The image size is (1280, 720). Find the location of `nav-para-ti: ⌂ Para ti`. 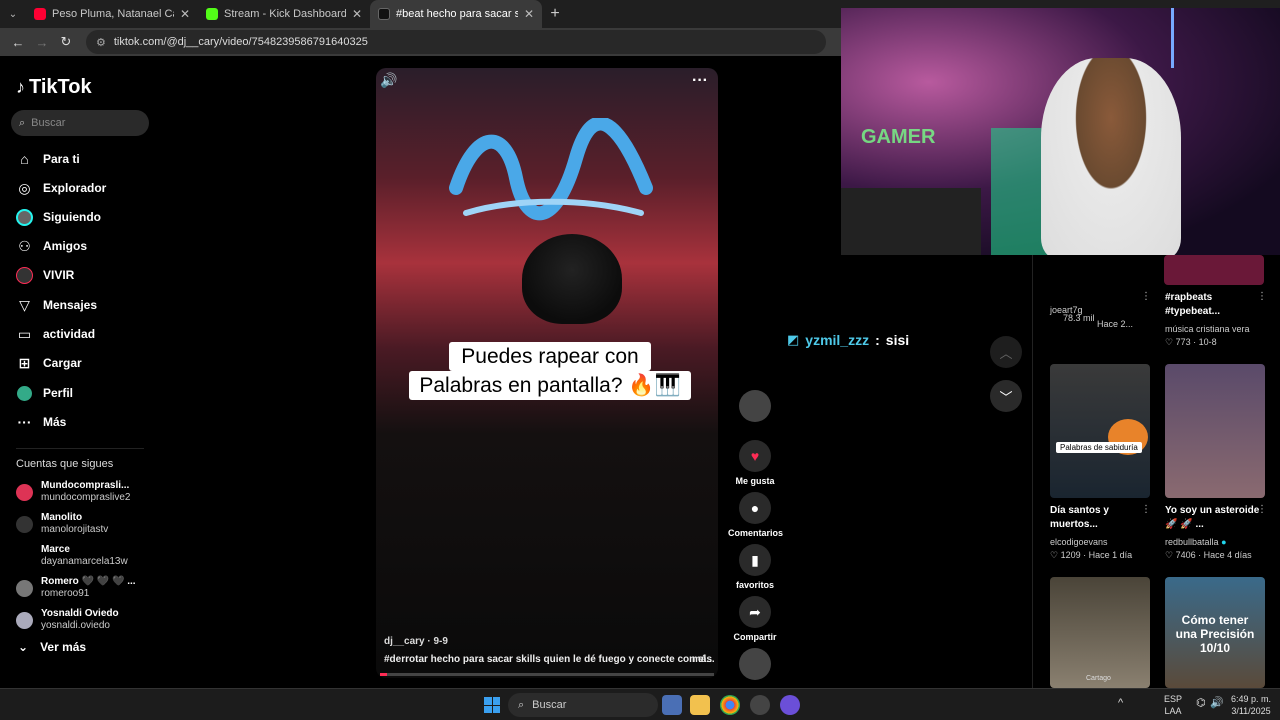

nav-para-ti: ⌂ Para ti is located at coordinates (48, 159).